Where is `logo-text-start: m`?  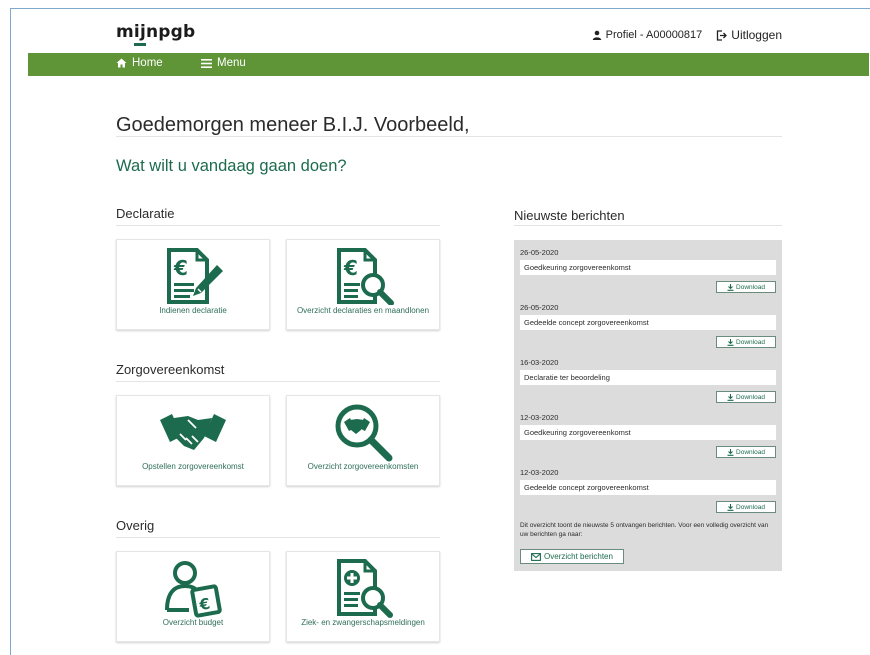
logo-text-start: m is located at coordinates (125, 32).